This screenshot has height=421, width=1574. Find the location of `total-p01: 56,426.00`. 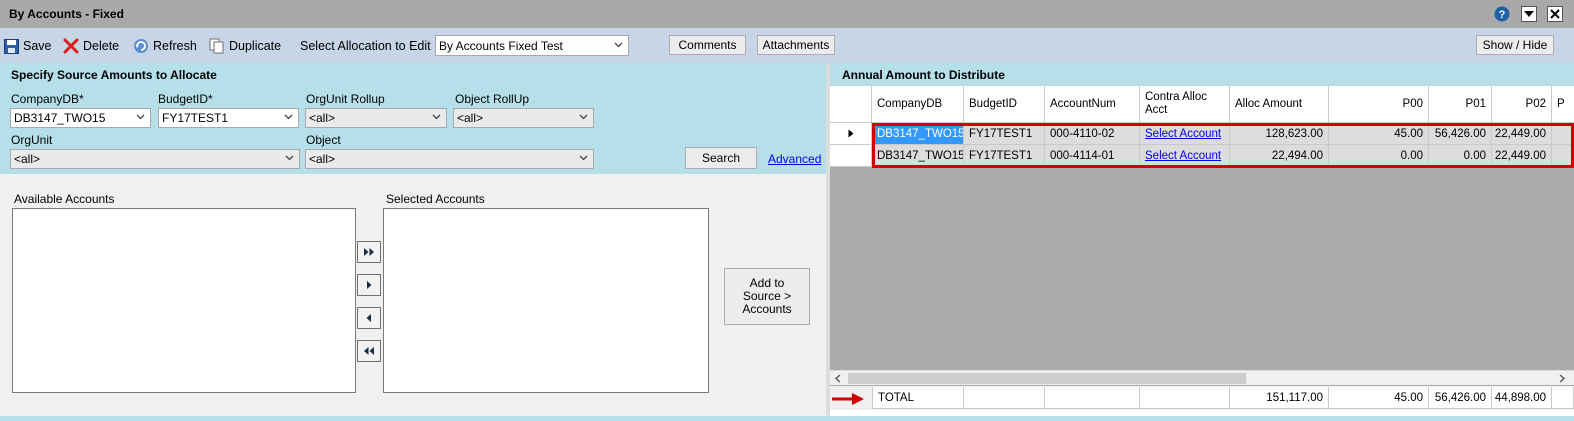

total-p01: 56,426.00 is located at coordinates (1460, 398).